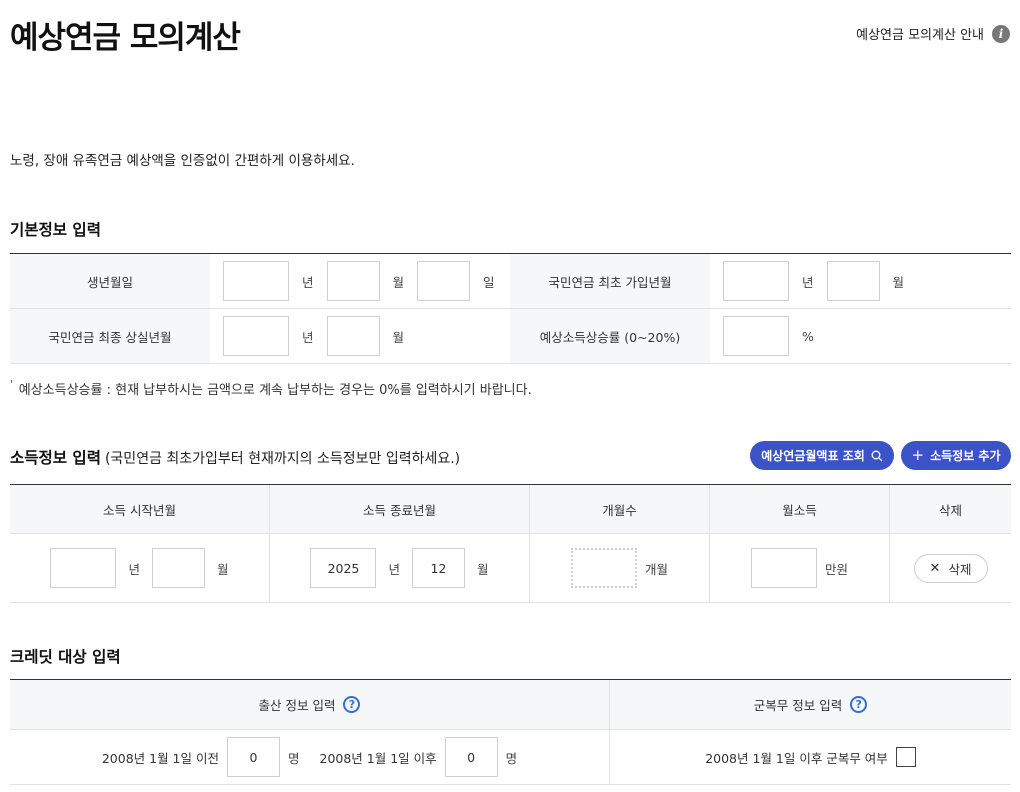  What do you see at coordinates (400, 509) in the screenshot?
I see `col-end: 소득 종료년월` at bounding box center [400, 509].